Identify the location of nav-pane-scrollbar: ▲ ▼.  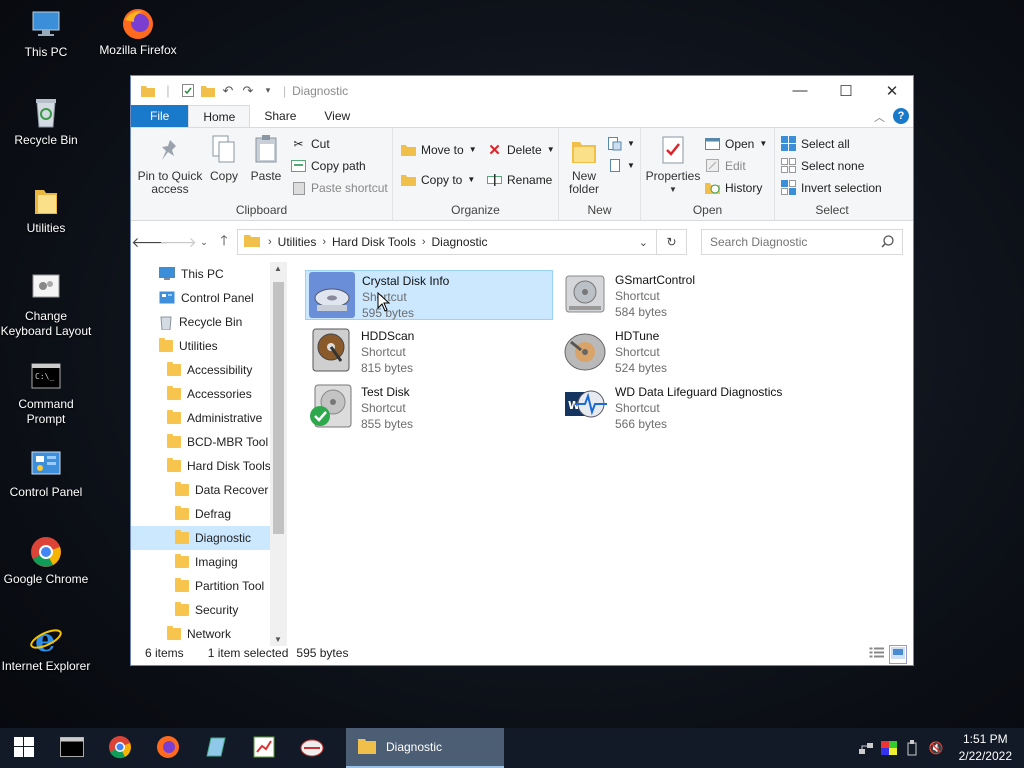
(278, 454).